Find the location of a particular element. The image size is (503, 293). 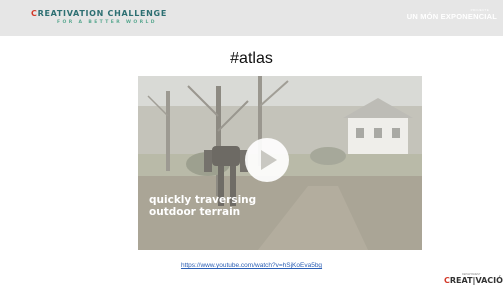

brand-title: CREATIVATION CHALLENGE is located at coordinates (99, 14).